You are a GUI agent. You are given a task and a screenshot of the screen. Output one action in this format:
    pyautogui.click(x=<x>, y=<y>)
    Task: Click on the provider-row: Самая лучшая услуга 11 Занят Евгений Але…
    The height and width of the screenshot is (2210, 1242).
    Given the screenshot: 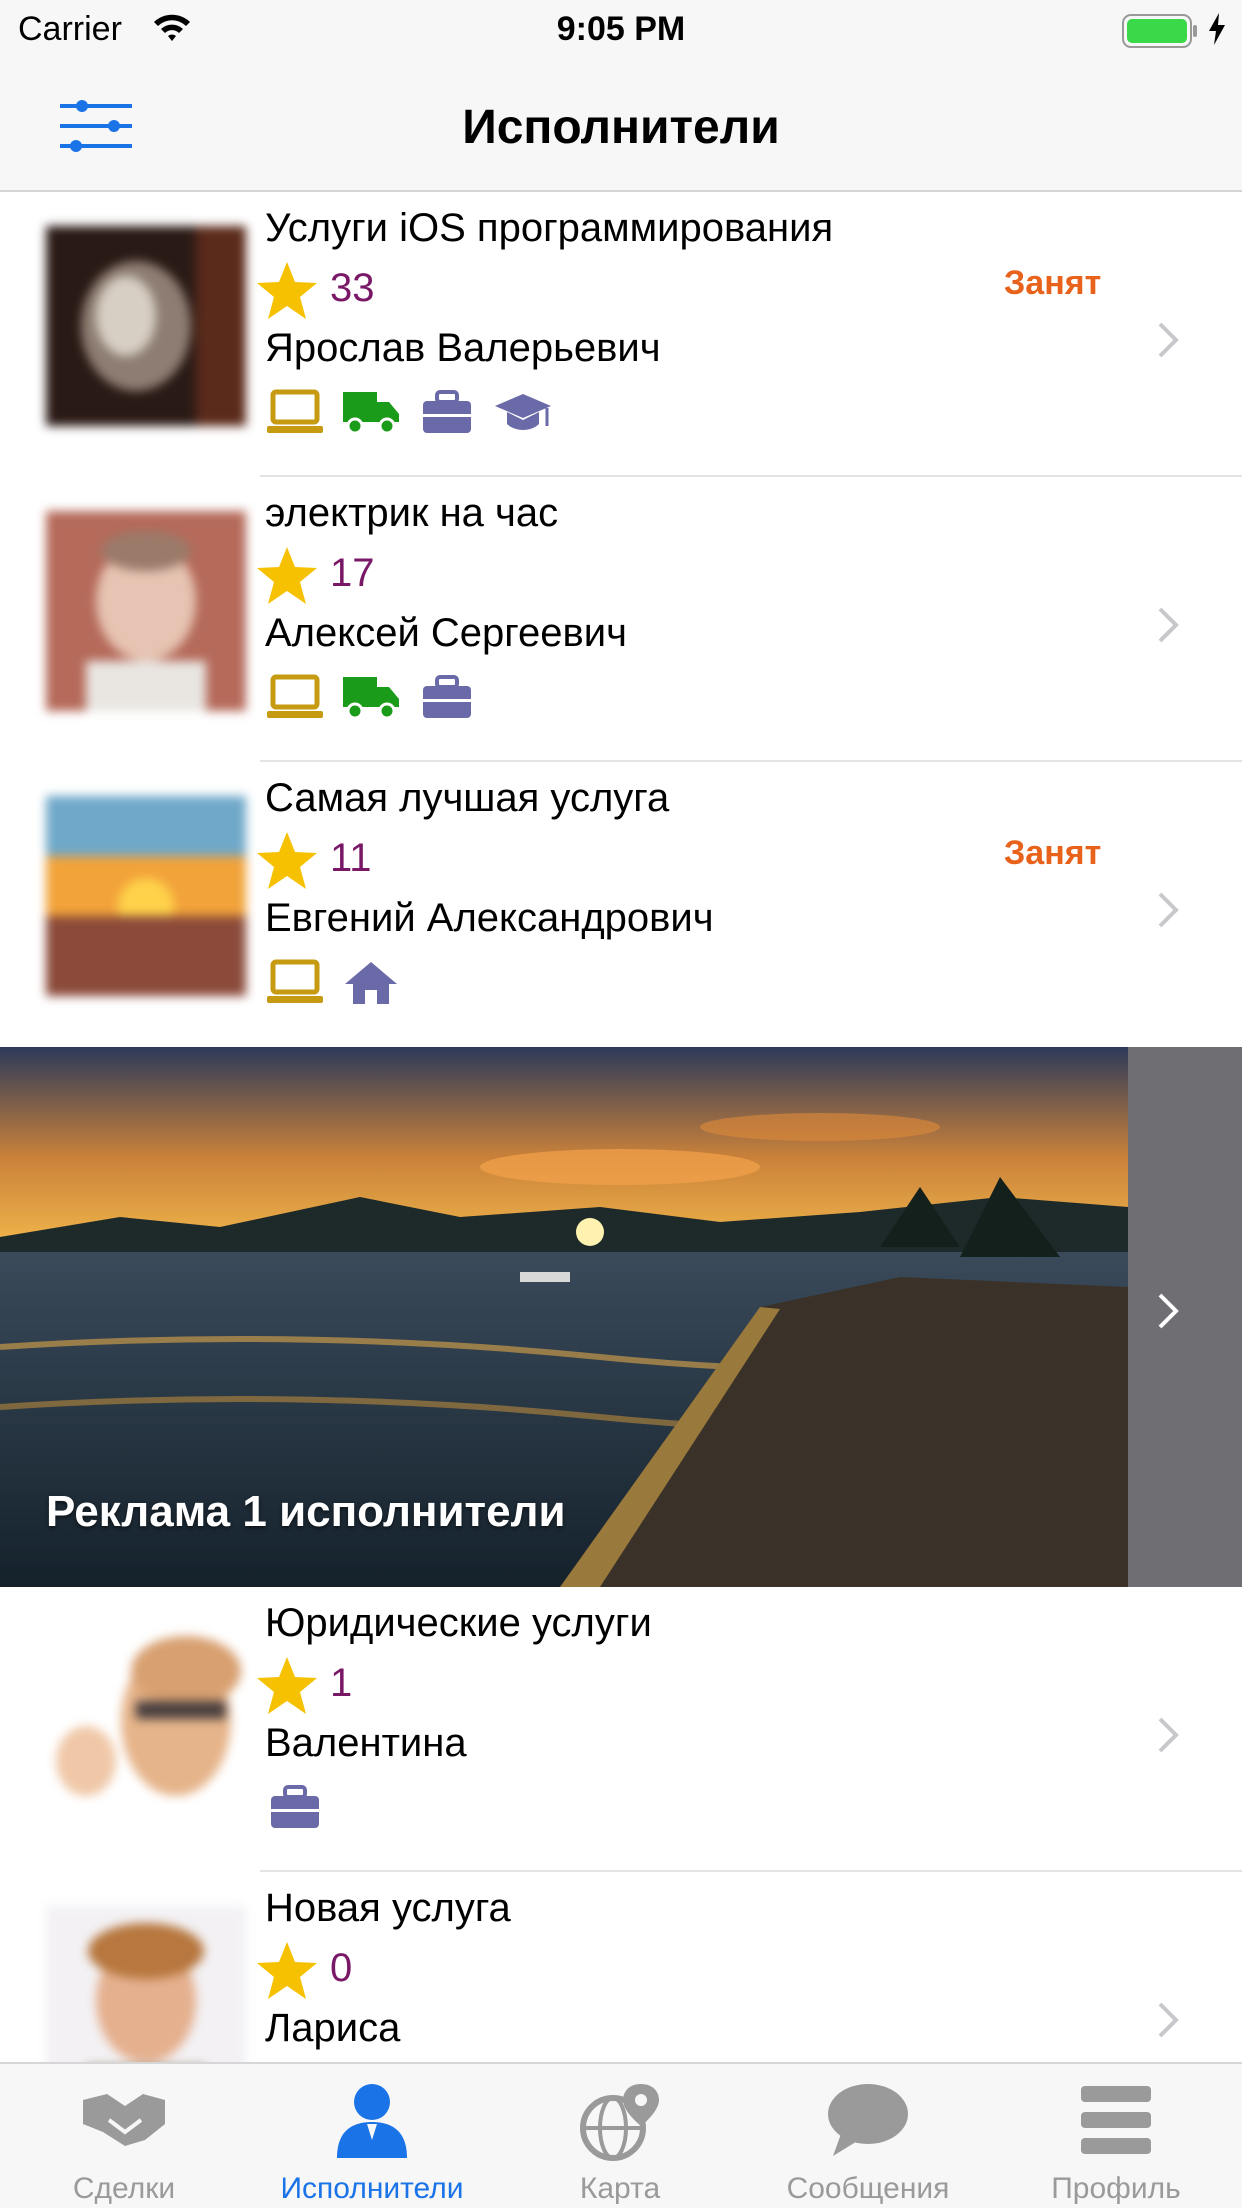 What is the action you would take?
    pyautogui.click(x=621, y=904)
    